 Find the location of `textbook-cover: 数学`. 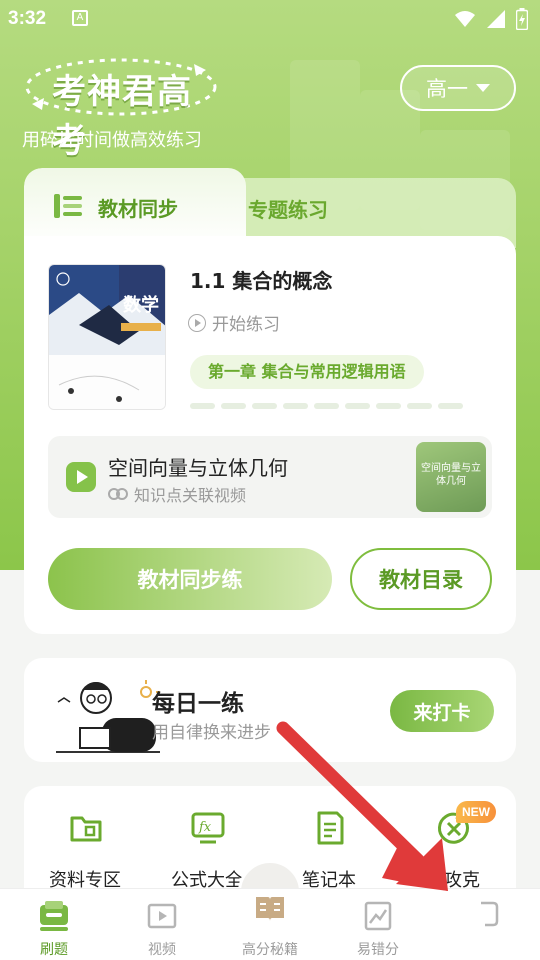

textbook-cover: 数学 is located at coordinates (107, 337).